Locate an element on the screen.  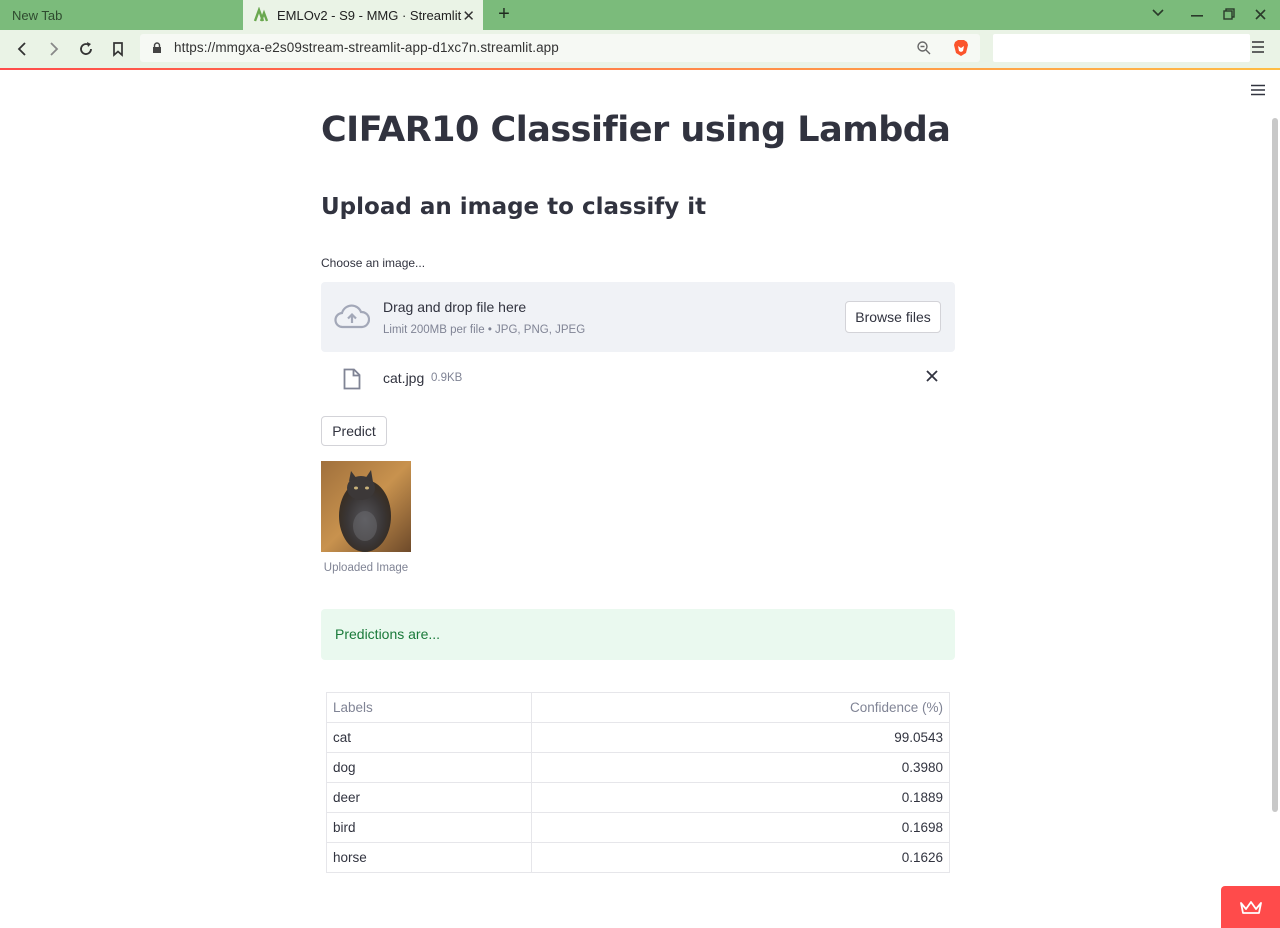
table-header-row: Labels Confidence (%) is located at coordinates (638, 707).